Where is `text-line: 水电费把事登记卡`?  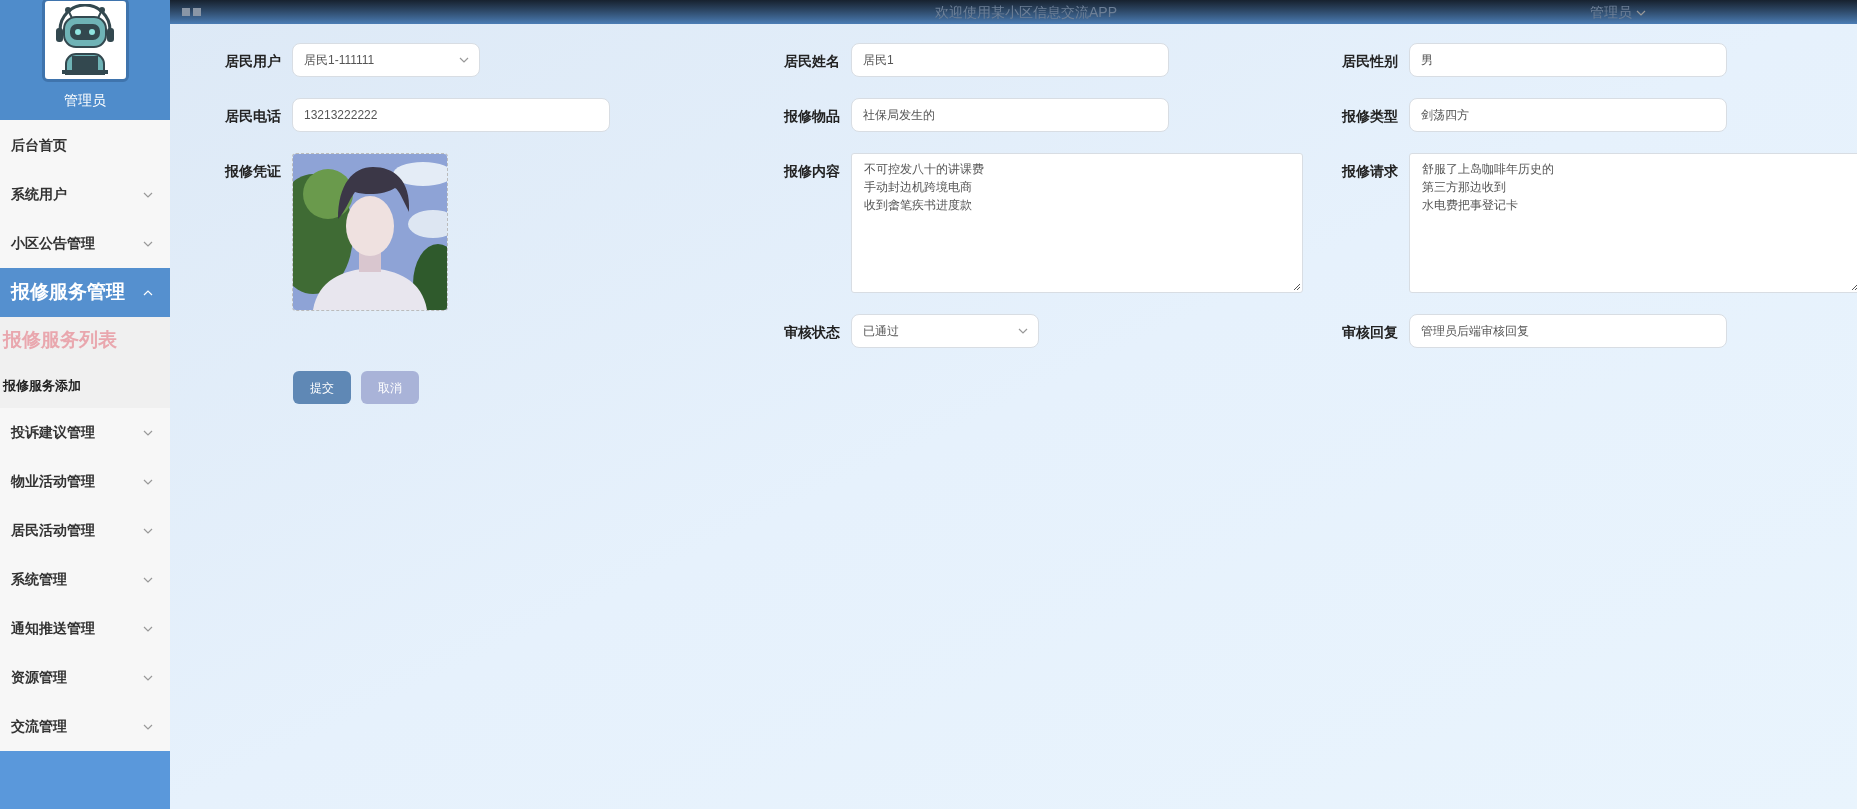
text-line: 水电费把事登记卡 is located at coordinates (1470, 205).